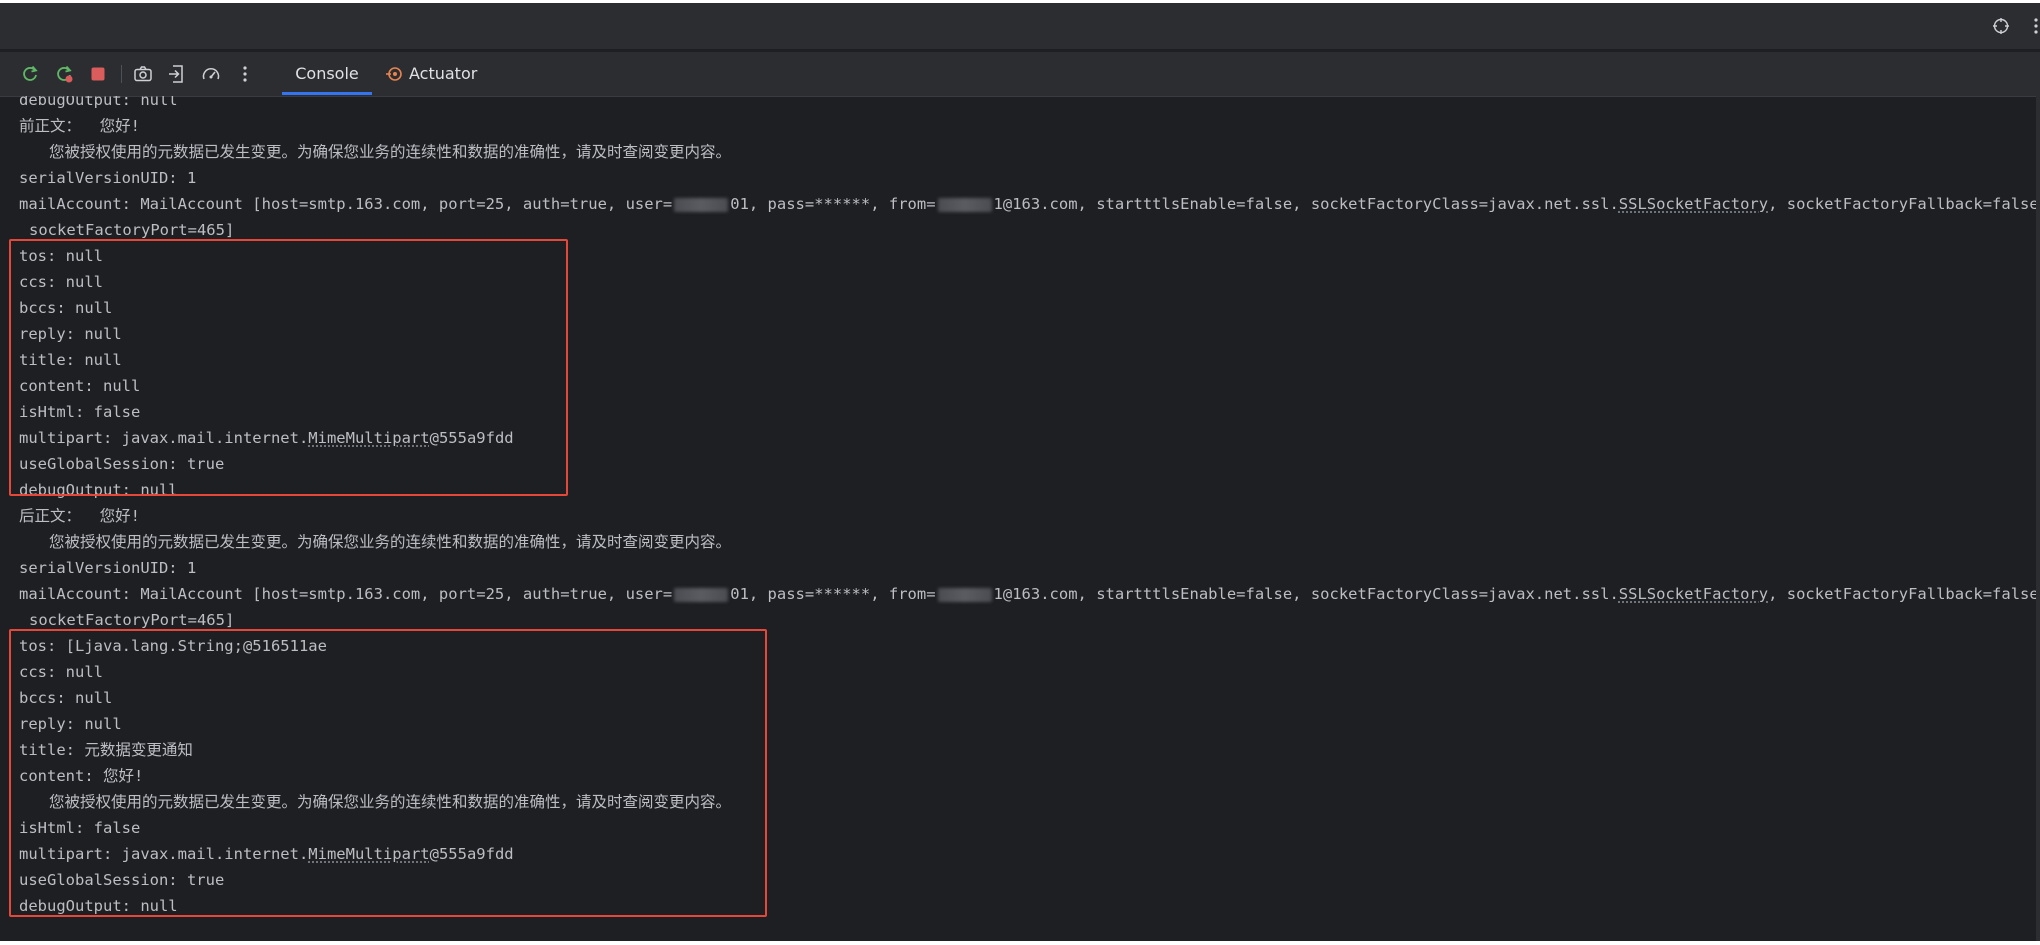 Image resolution: width=2040 pixels, height=945 pixels. What do you see at coordinates (173, 646) in the screenshot?
I see `console-line: tos: [Ljava.lang.String;@516511ae` at bounding box center [173, 646].